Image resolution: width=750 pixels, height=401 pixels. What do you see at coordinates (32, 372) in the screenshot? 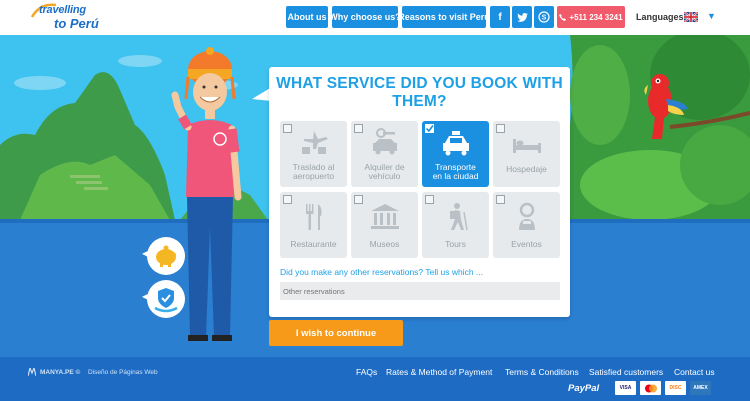
I see `manya-logo-icon` at bounding box center [32, 372].